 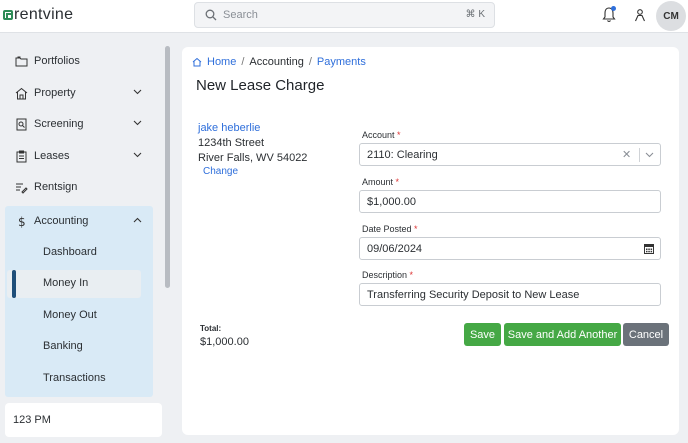 I want to click on change-tenant-link: Change, so click(x=220, y=171).